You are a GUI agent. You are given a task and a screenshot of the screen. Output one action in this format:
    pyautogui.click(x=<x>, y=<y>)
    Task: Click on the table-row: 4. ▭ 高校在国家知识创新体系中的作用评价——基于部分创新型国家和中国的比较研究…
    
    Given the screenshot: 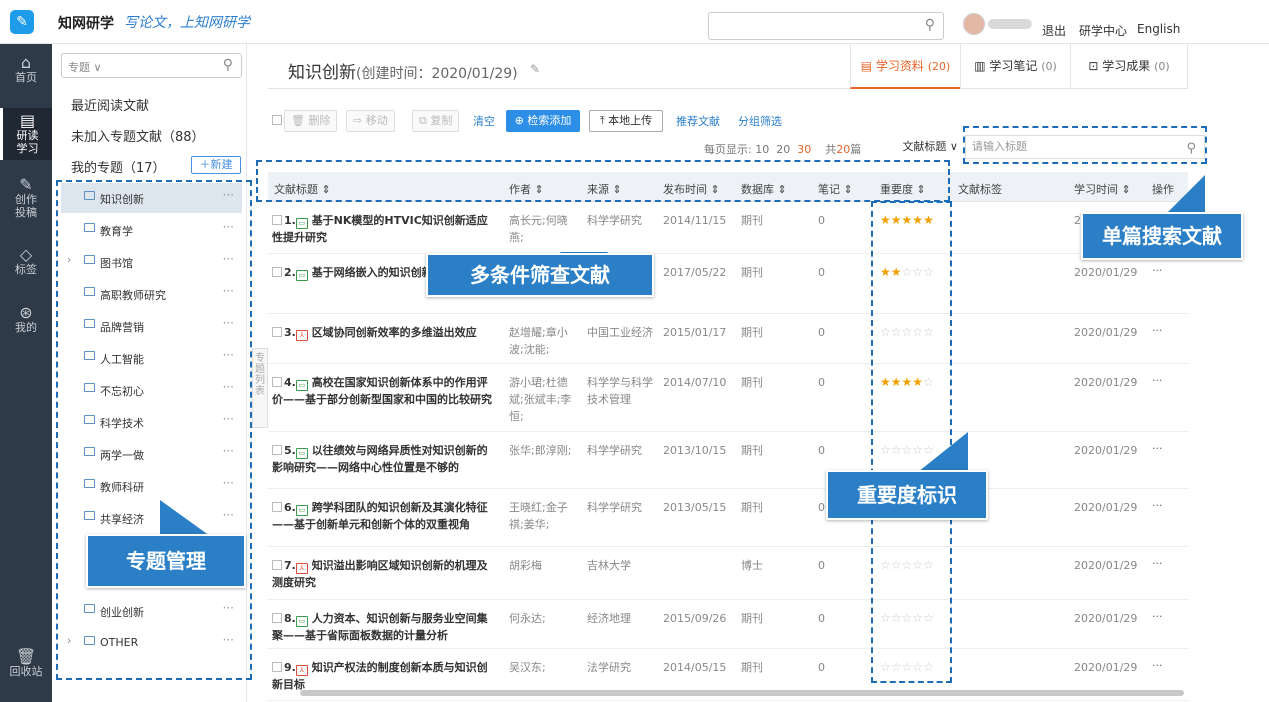 What is the action you would take?
    pyautogui.click(x=728, y=398)
    